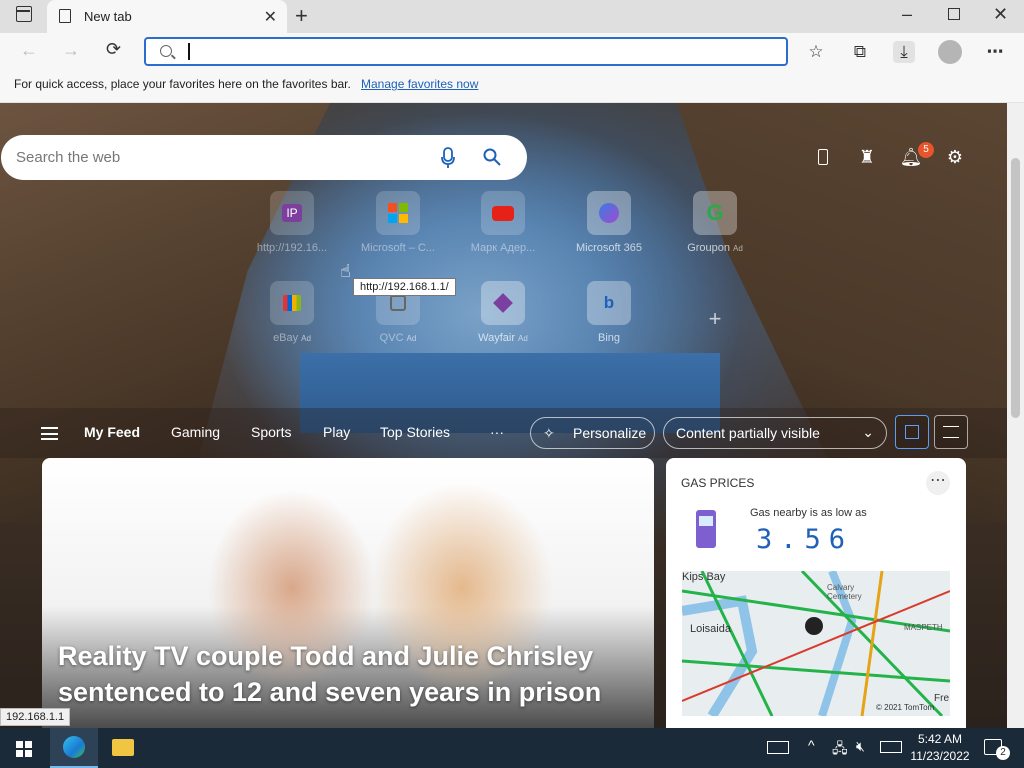 This screenshot has height=768, width=1024. What do you see at coordinates (715, 213) in the screenshot?
I see `groupon-icon: G` at bounding box center [715, 213].